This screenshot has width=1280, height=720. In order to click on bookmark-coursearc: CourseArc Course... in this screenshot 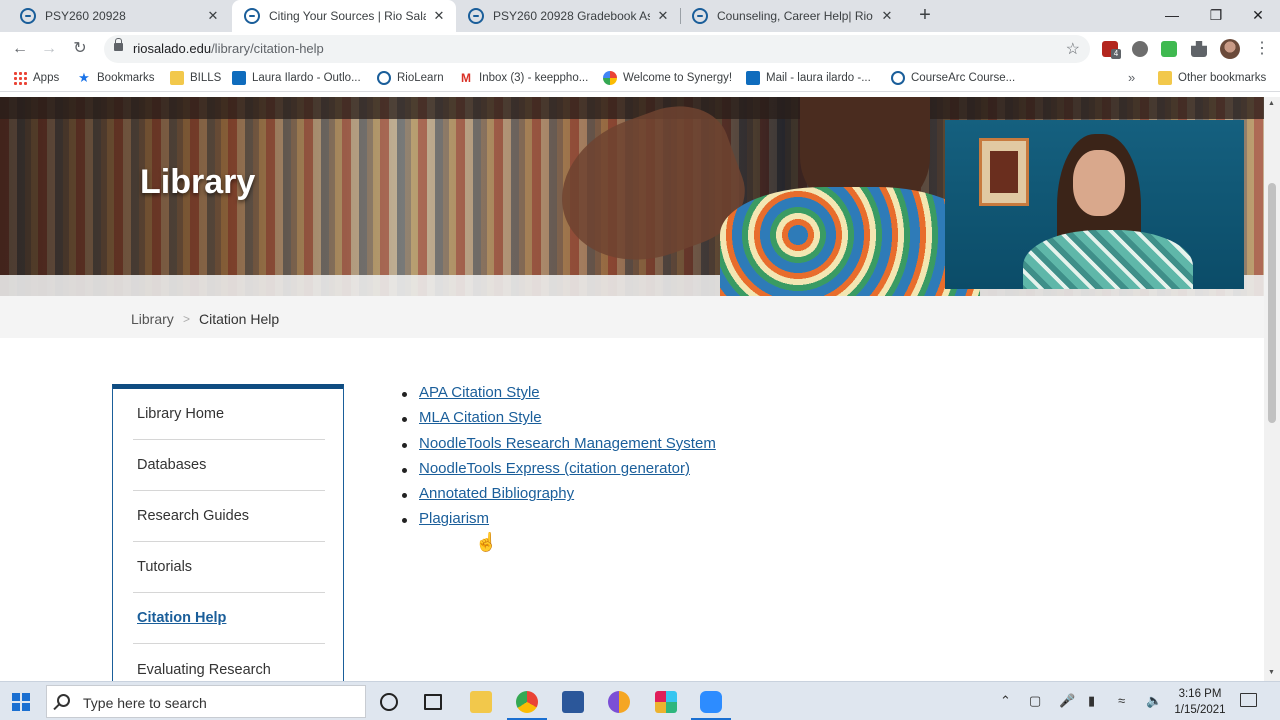, I will do `click(953, 78)`.